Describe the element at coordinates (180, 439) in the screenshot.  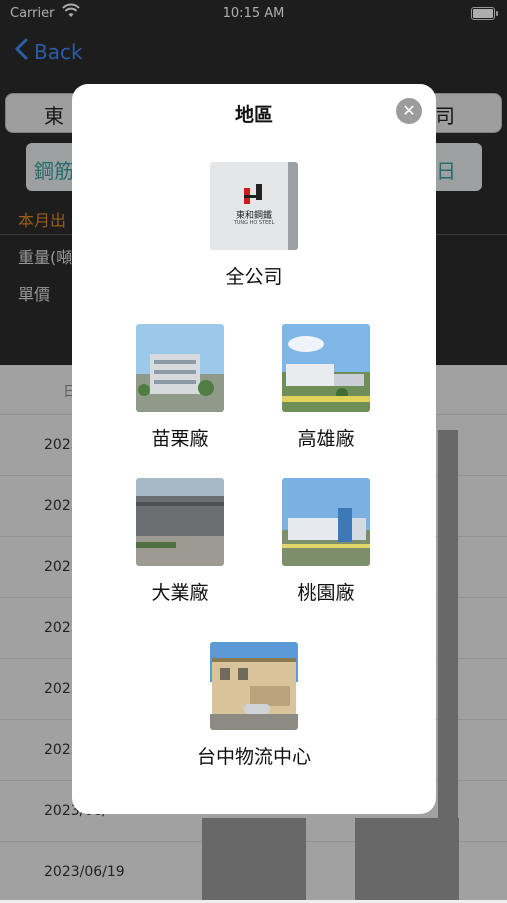
I see `region-label: 苗栗廠` at that location.